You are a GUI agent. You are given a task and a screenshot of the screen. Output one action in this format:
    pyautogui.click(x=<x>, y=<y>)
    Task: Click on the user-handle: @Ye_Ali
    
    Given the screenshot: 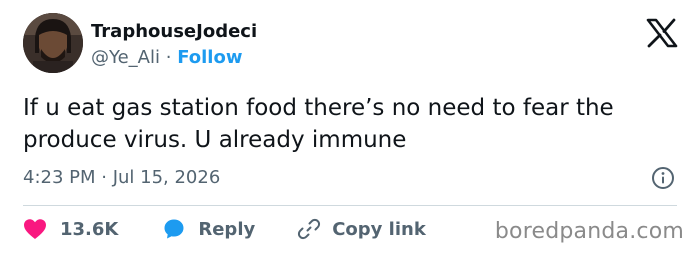 What is the action you would take?
    pyautogui.click(x=125, y=57)
    